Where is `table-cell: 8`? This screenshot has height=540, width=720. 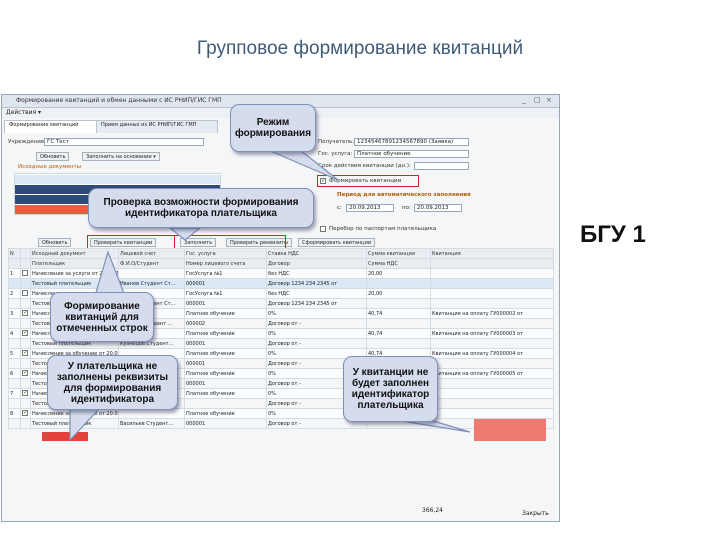
table-cell: 8 is located at coordinates (14, 413).